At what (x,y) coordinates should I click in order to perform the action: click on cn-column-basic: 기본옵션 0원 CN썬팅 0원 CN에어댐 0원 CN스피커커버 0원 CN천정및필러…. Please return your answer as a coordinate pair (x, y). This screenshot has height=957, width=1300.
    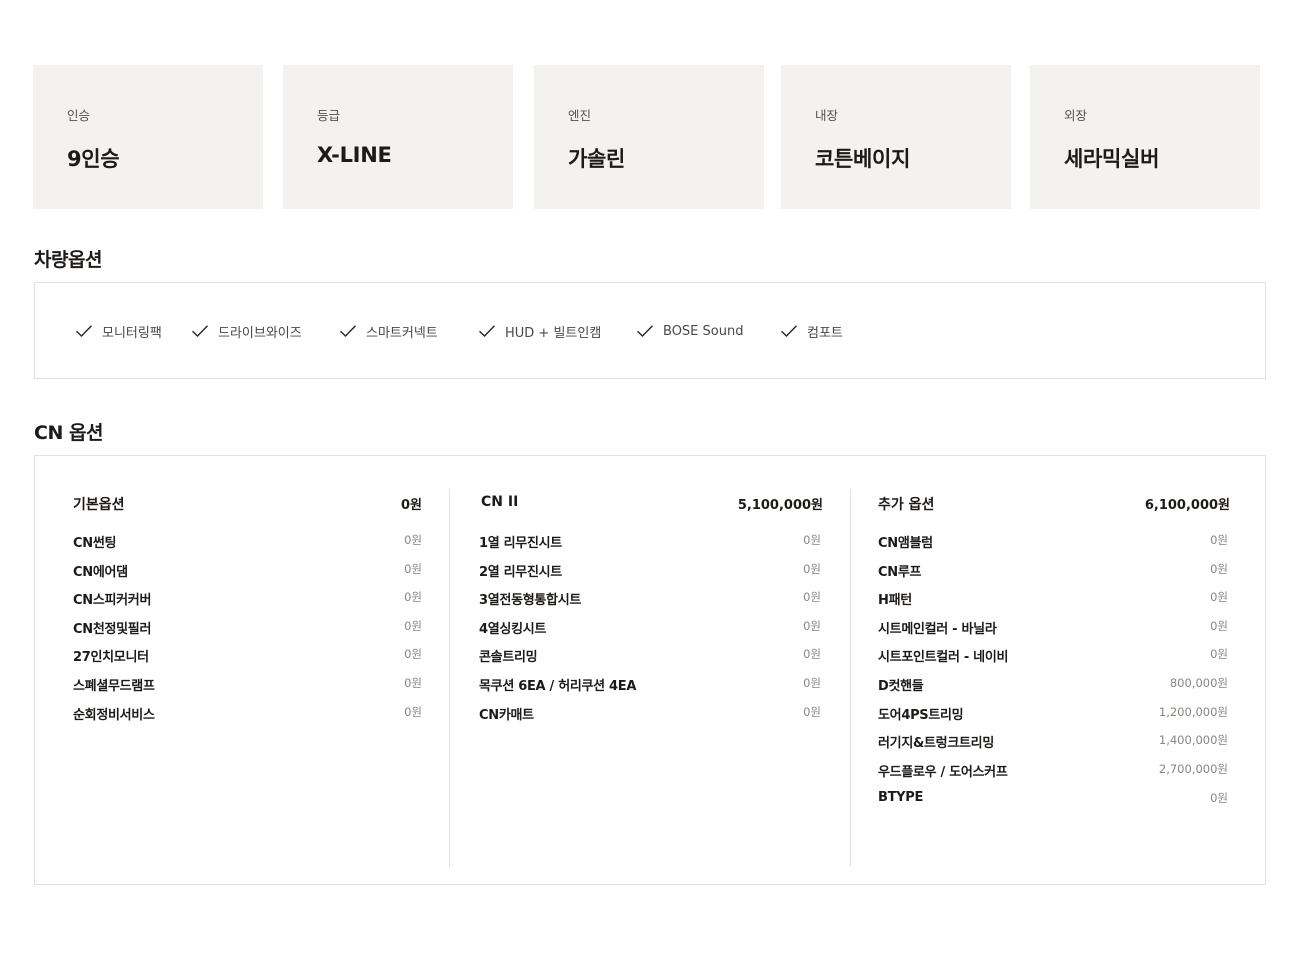
    Looking at the image, I should click on (247, 670).